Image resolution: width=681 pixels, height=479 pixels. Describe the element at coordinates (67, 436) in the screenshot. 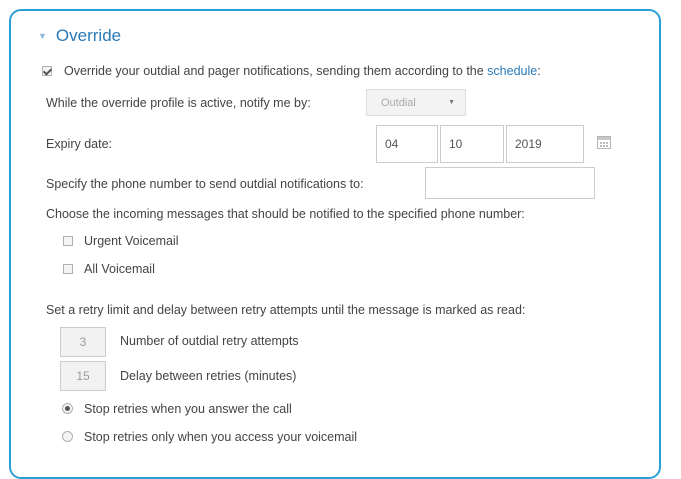

I see `stop-on-voicemail-radio` at that location.